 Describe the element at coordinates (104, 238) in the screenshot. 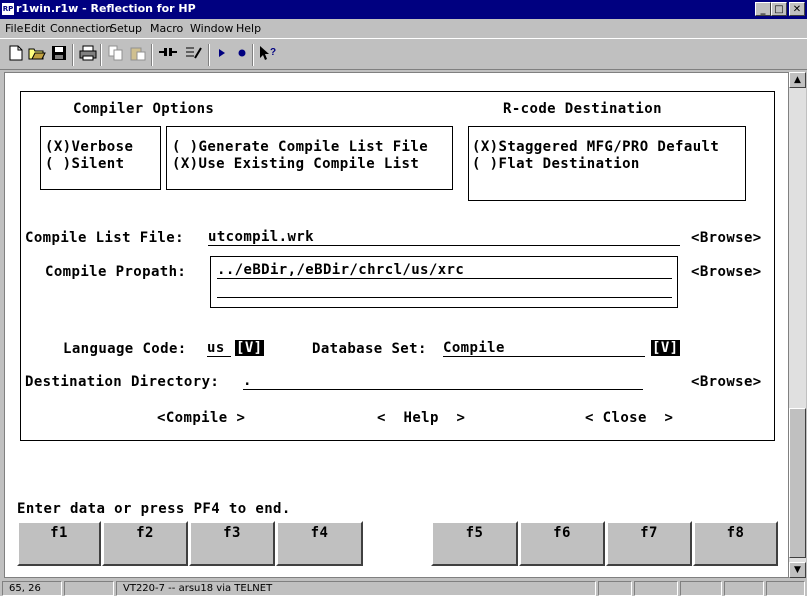

I see `compile-list-file-label: Compile List File:` at that location.